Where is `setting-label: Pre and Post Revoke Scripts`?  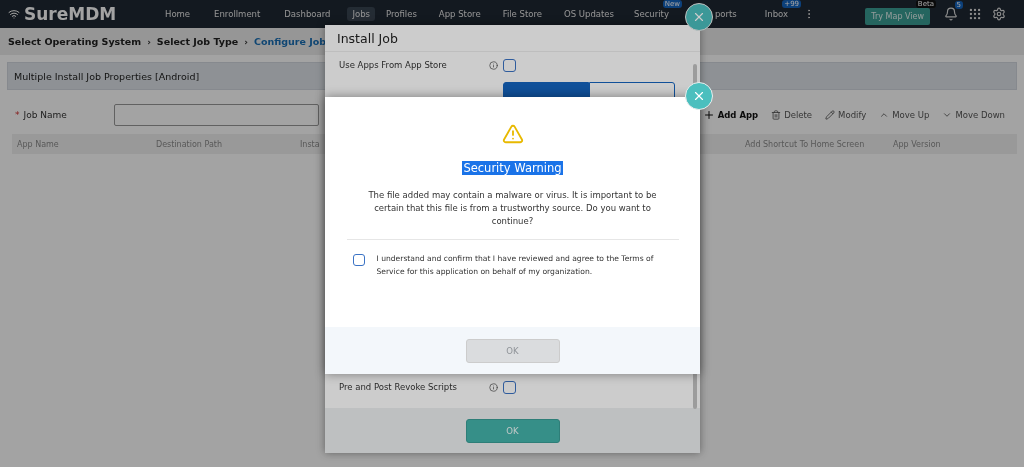 setting-label: Pre and Post Revoke Scripts is located at coordinates (398, 387).